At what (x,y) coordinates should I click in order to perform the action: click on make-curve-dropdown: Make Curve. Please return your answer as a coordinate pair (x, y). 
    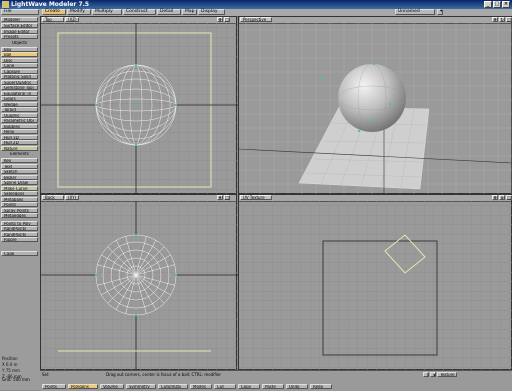
    Looking at the image, I should click on (19, 188).